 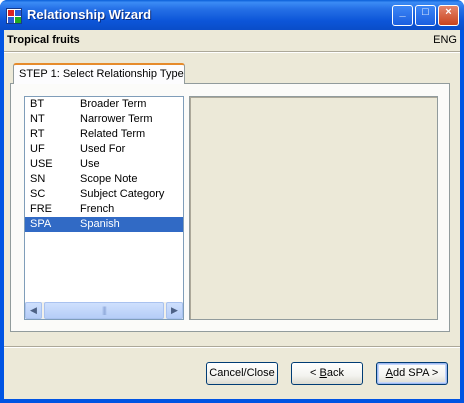 What do you see at coordinates (402, 12) in the screenshot?
I see `minimize-icon: _` at bounding box center [402, 12].